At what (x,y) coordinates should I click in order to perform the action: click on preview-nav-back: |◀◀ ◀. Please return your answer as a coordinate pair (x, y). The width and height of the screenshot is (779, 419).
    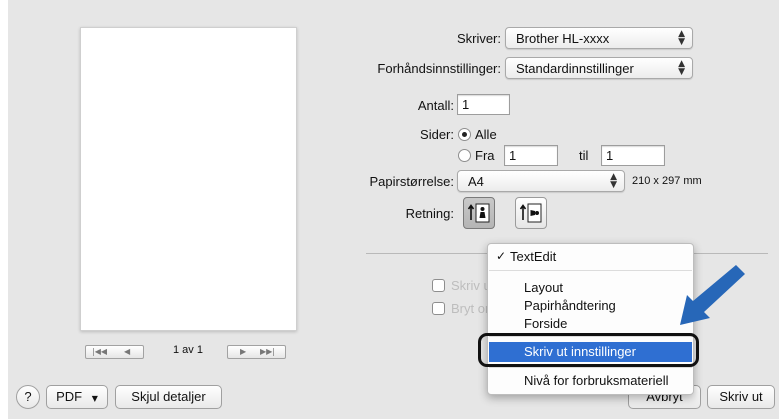
    Looking at the image, I should click on (114, 352).